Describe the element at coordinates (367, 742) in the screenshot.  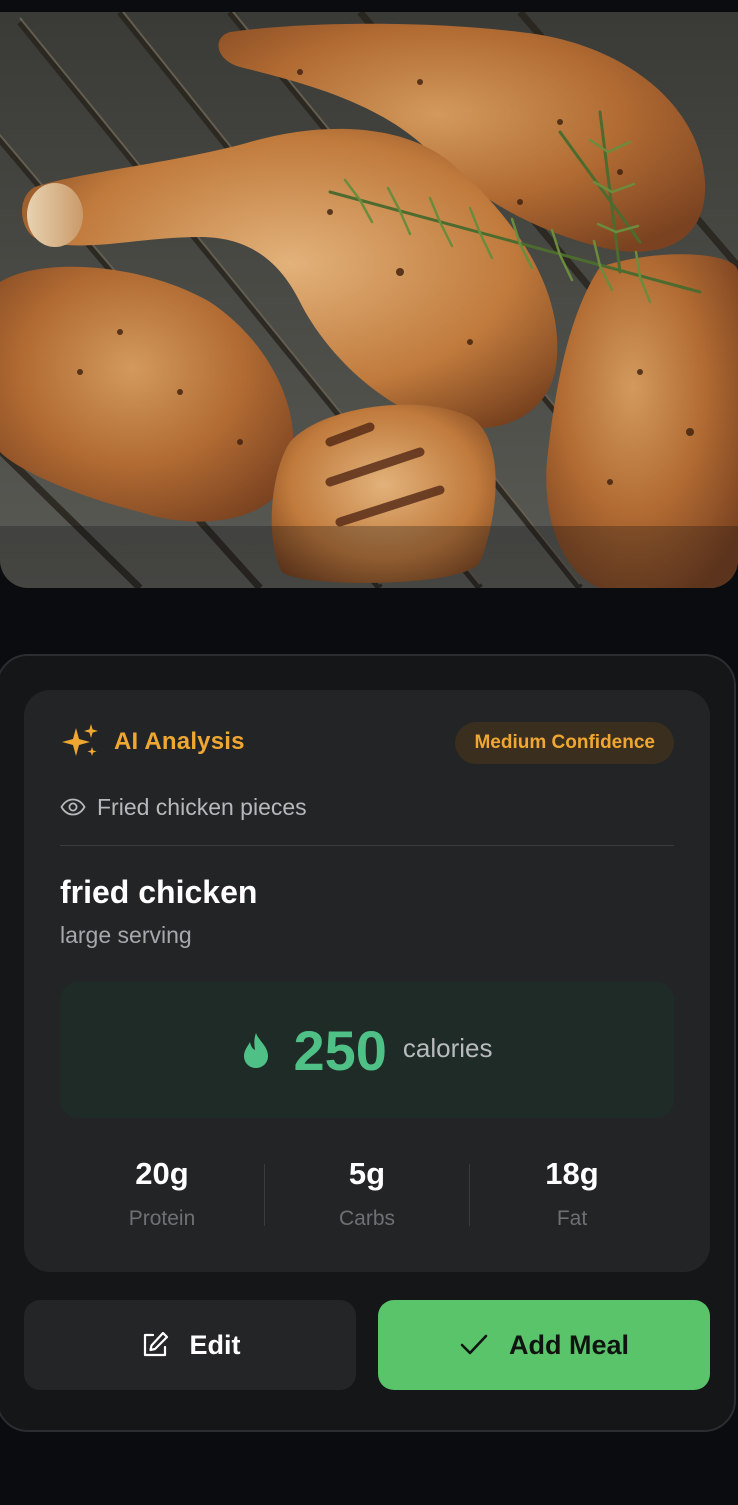
I see `analysis-header: AI Analysis Medium Confidence` at that location.